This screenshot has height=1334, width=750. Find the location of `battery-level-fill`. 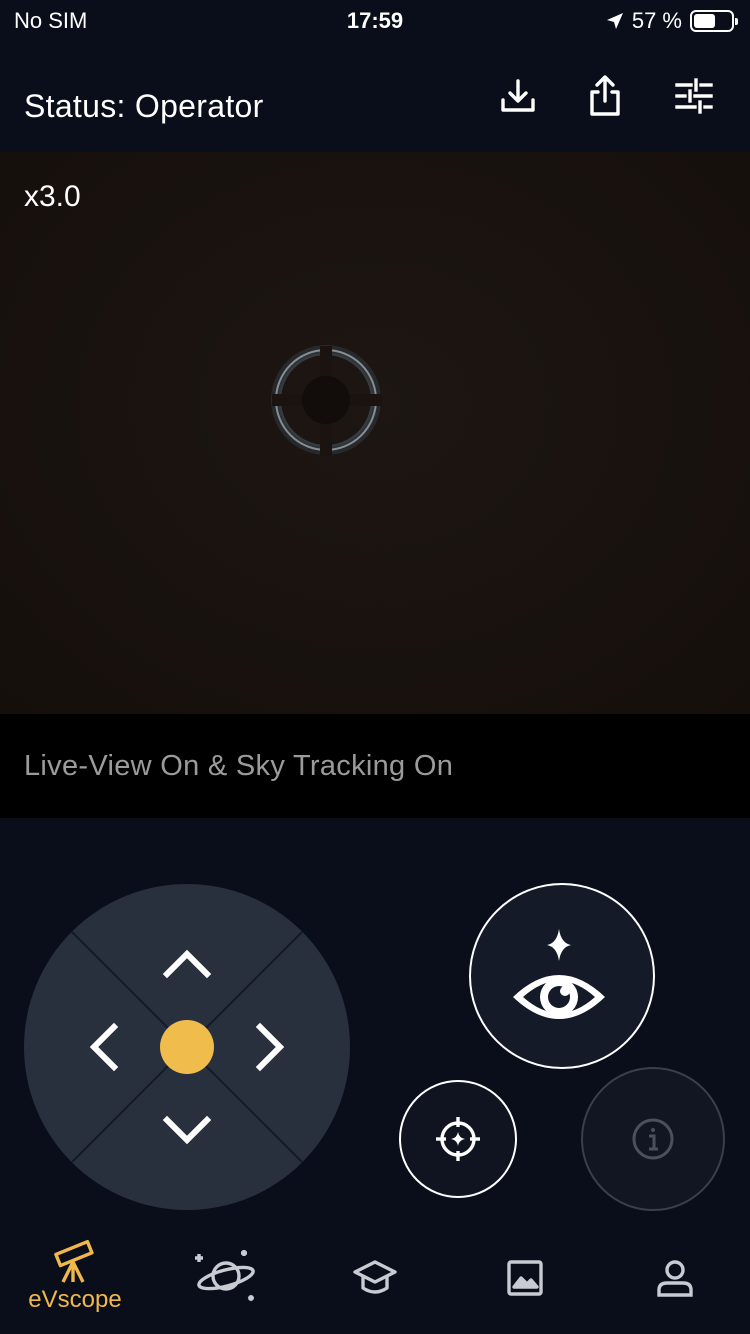

battery-level-fill is located at coordinates (704, 21).